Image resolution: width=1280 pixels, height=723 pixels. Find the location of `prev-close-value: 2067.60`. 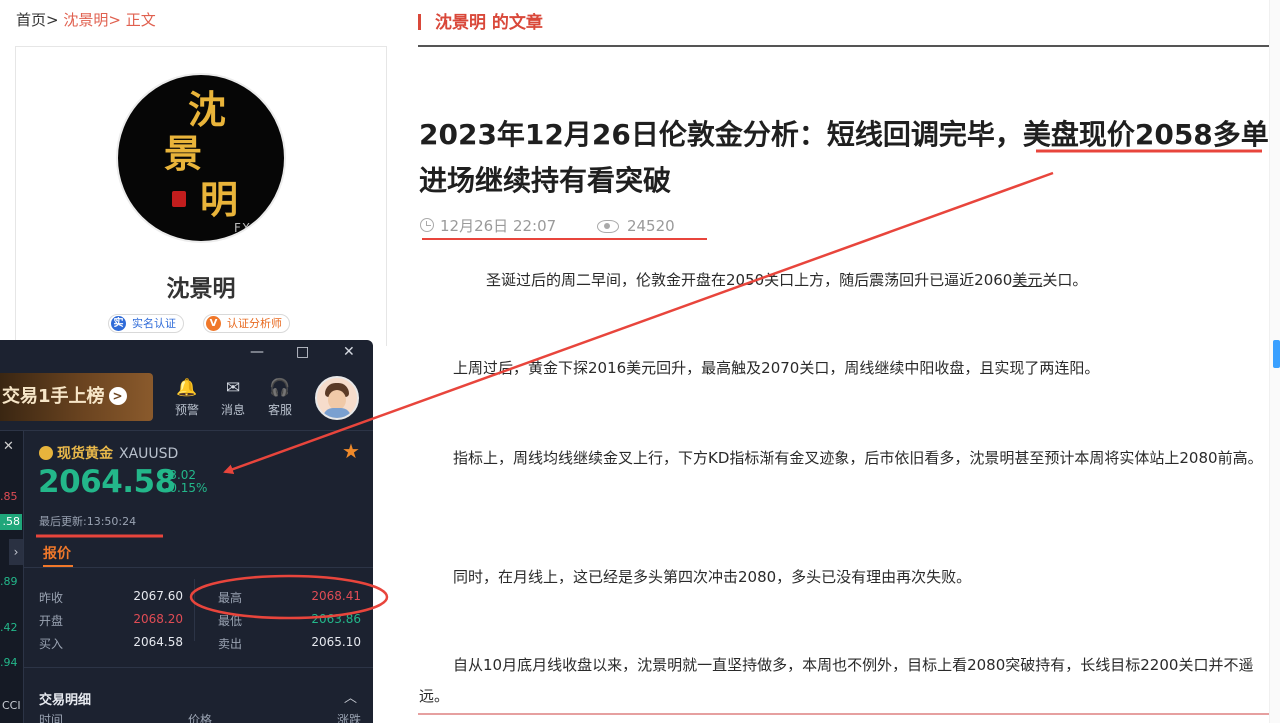

prev-close-value: 2067.60 is located at coordinates (158, 596).